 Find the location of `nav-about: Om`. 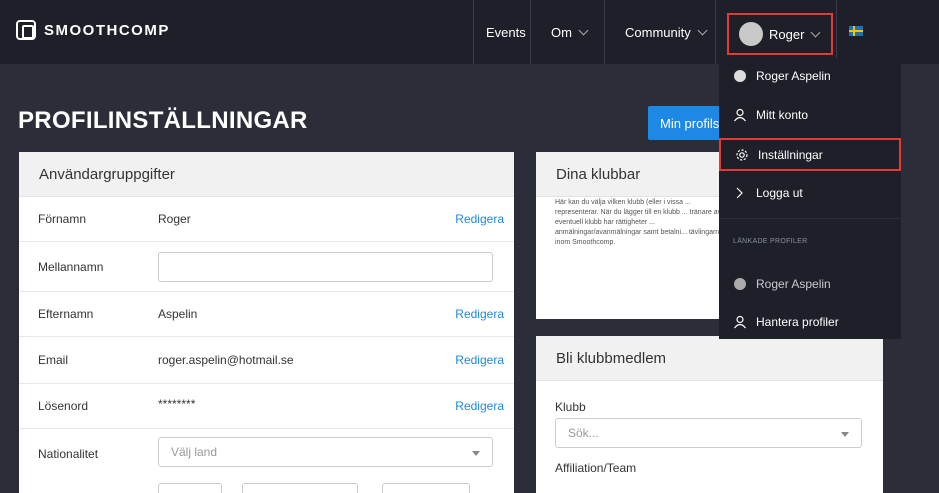

nav-about: Om is located at coordinates (570, 32).